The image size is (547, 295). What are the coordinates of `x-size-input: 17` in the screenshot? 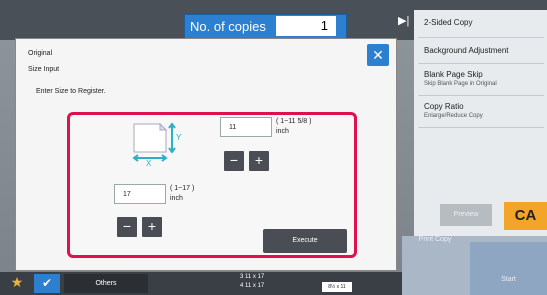 It's located at (140, 194).